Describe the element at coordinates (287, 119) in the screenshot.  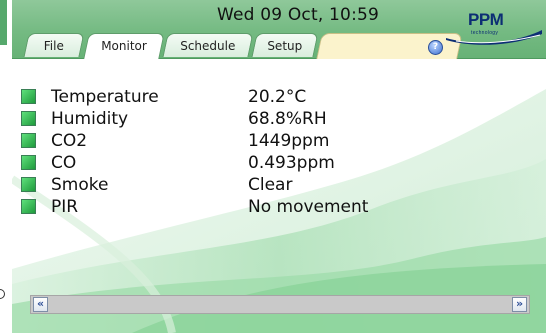
I see `sensor-value: 68.8%RH` at that location.